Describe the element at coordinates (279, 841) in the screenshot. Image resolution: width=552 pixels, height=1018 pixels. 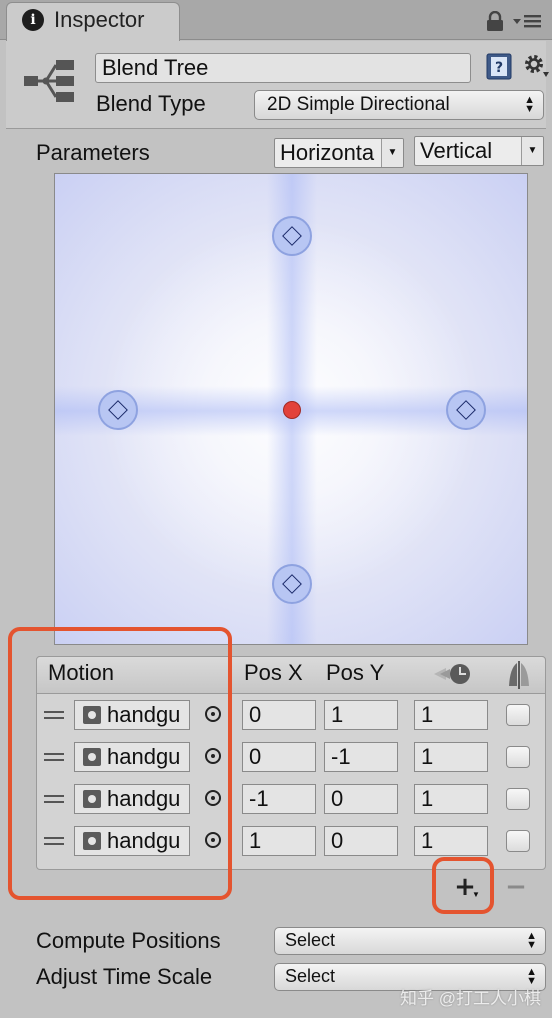
I see `pos-x-field: 1` at that location.